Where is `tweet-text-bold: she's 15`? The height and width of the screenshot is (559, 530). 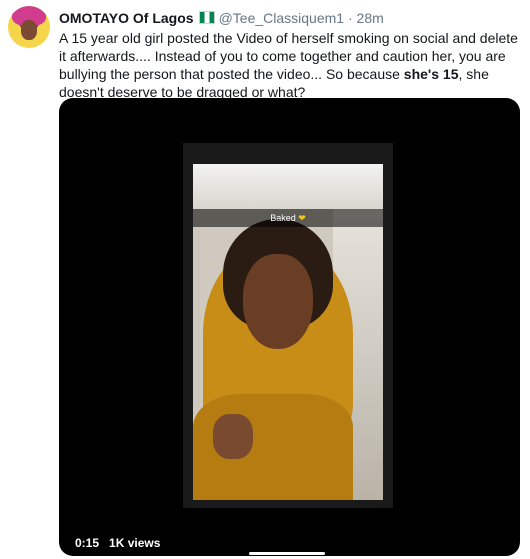 tweet-text-bold: she's 15 is located at coordinates (431, 74).